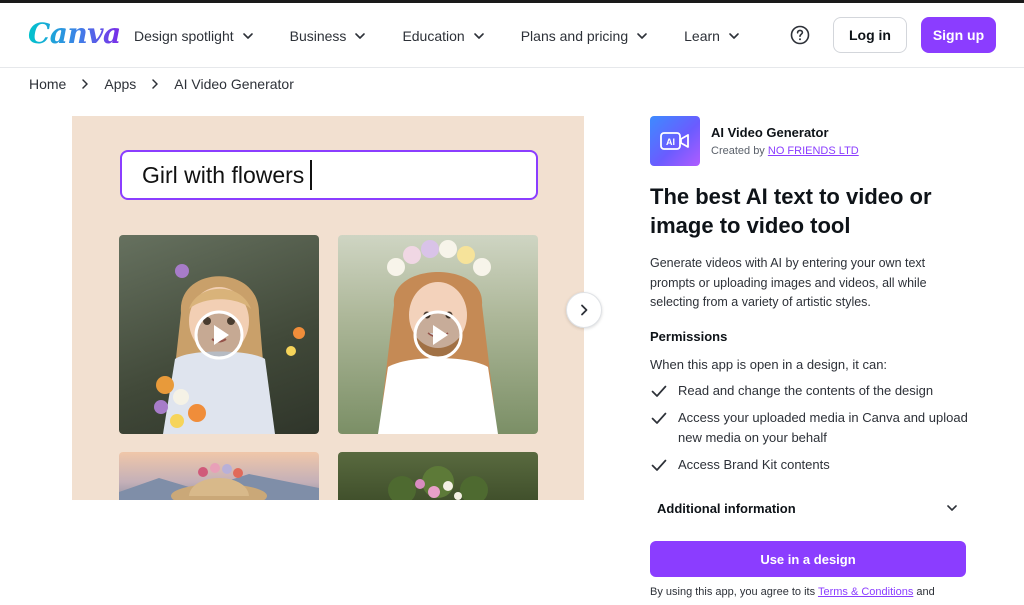  Describe the element at coordinates (726, 508) in the screenshot. I see `additional-information-label: Additional information` at that location.